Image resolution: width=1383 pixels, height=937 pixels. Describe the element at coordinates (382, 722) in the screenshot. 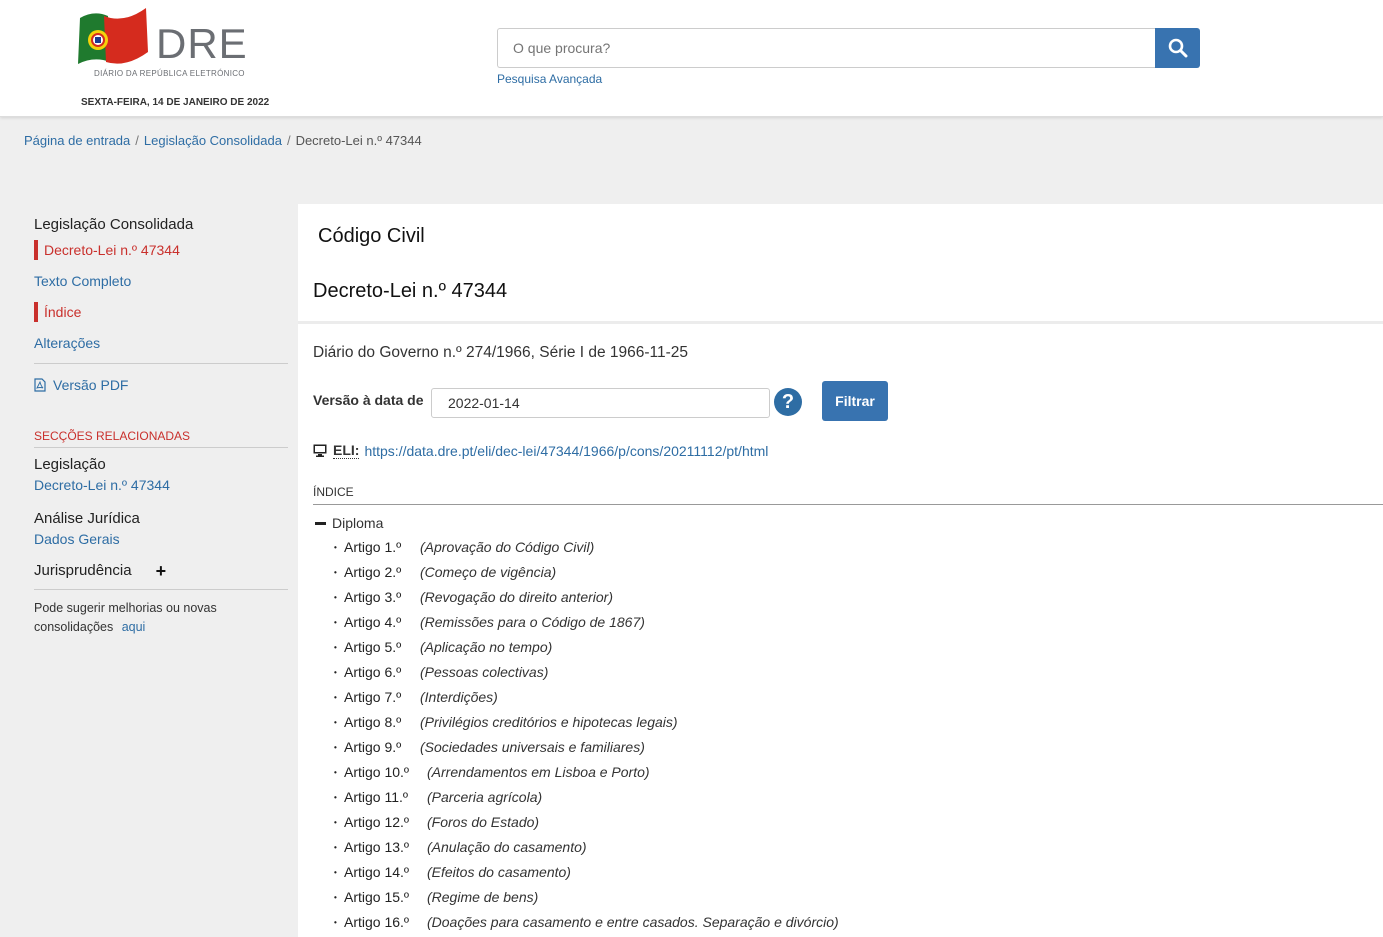

I see `article-number: Artigo 8.º` at that location.